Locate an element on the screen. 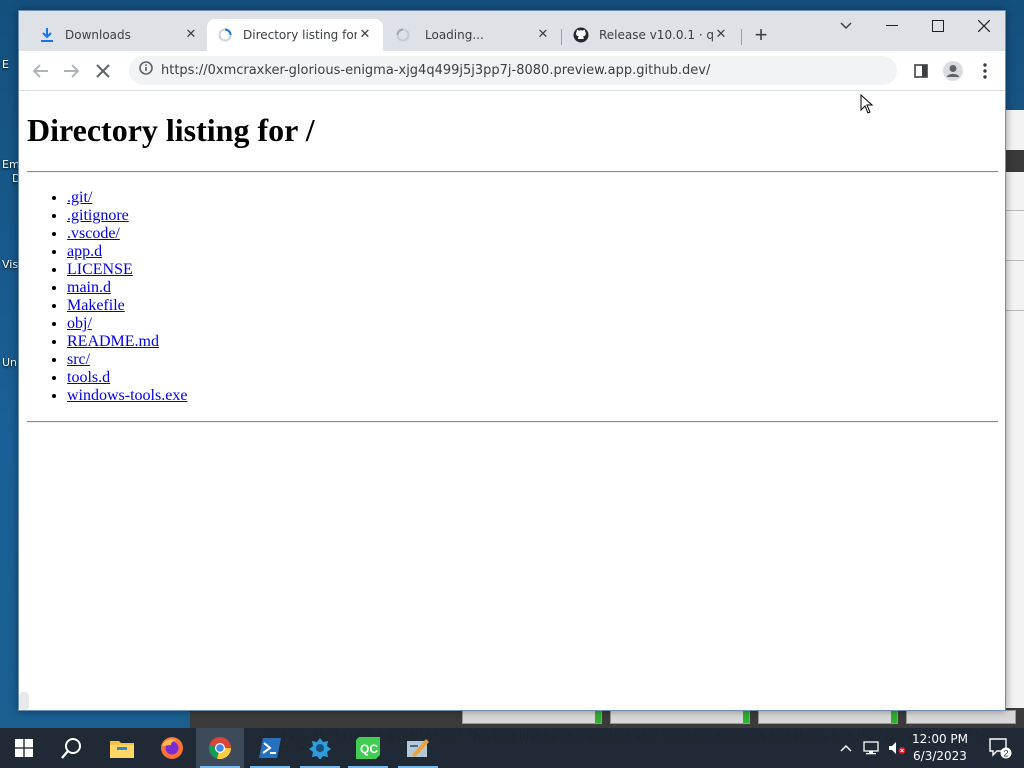 Image resolution: width=1024 pixels, height=768 pixels. taskbar-chrome is located at coordinates (220, 748).